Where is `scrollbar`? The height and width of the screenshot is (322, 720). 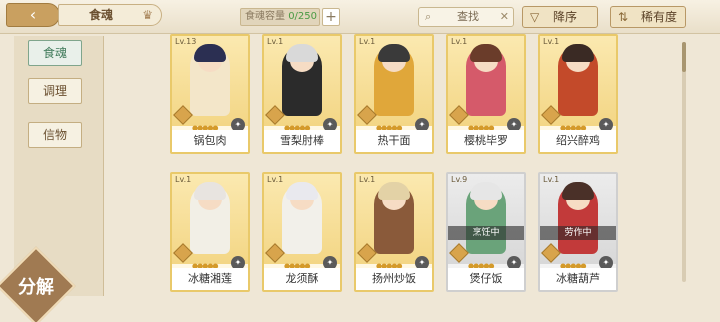
scrollbar is located at coordinates (684, 162).